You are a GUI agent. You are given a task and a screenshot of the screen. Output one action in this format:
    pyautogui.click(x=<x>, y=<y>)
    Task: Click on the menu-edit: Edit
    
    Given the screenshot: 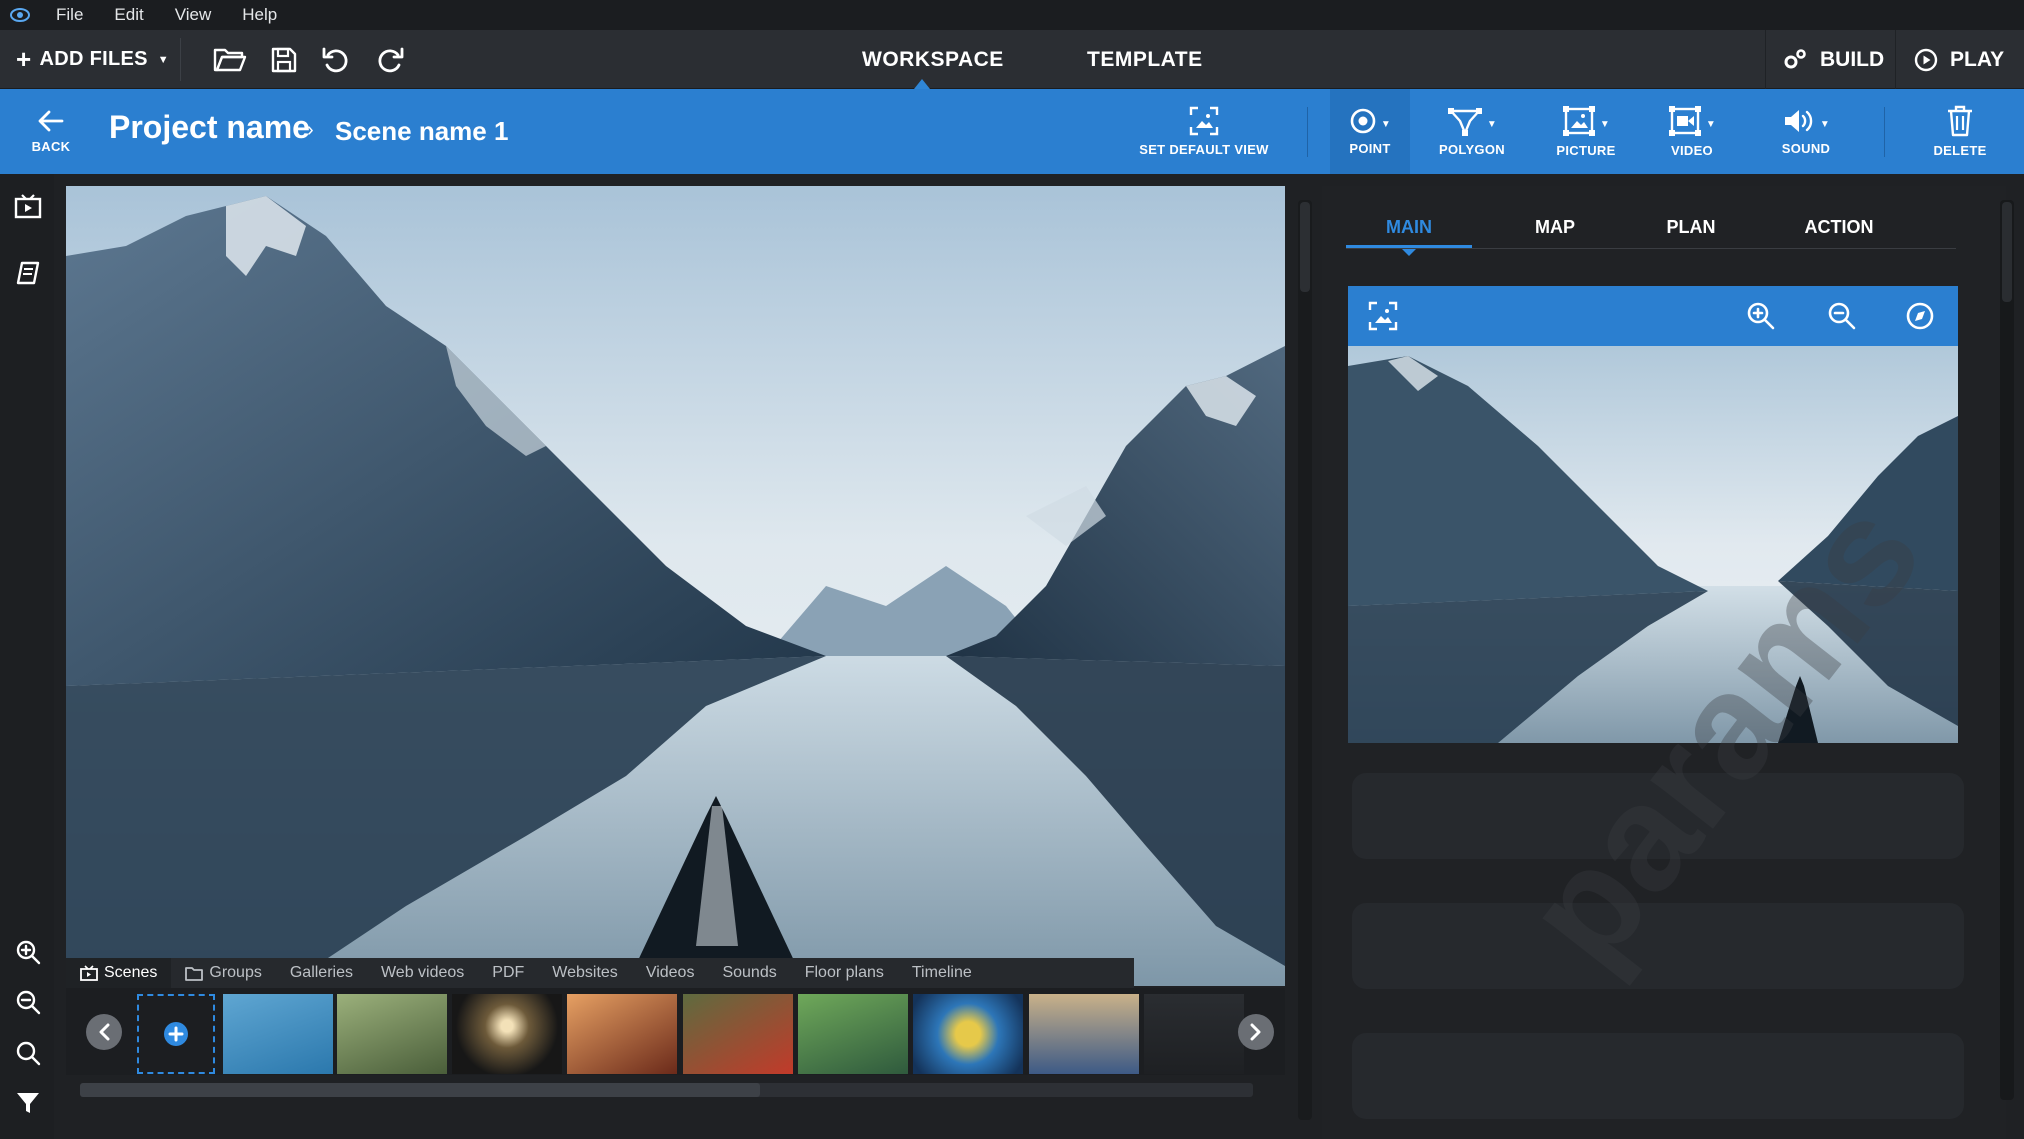 What is the action you would take?
    pyautogui.click(x=128, y=15)
    